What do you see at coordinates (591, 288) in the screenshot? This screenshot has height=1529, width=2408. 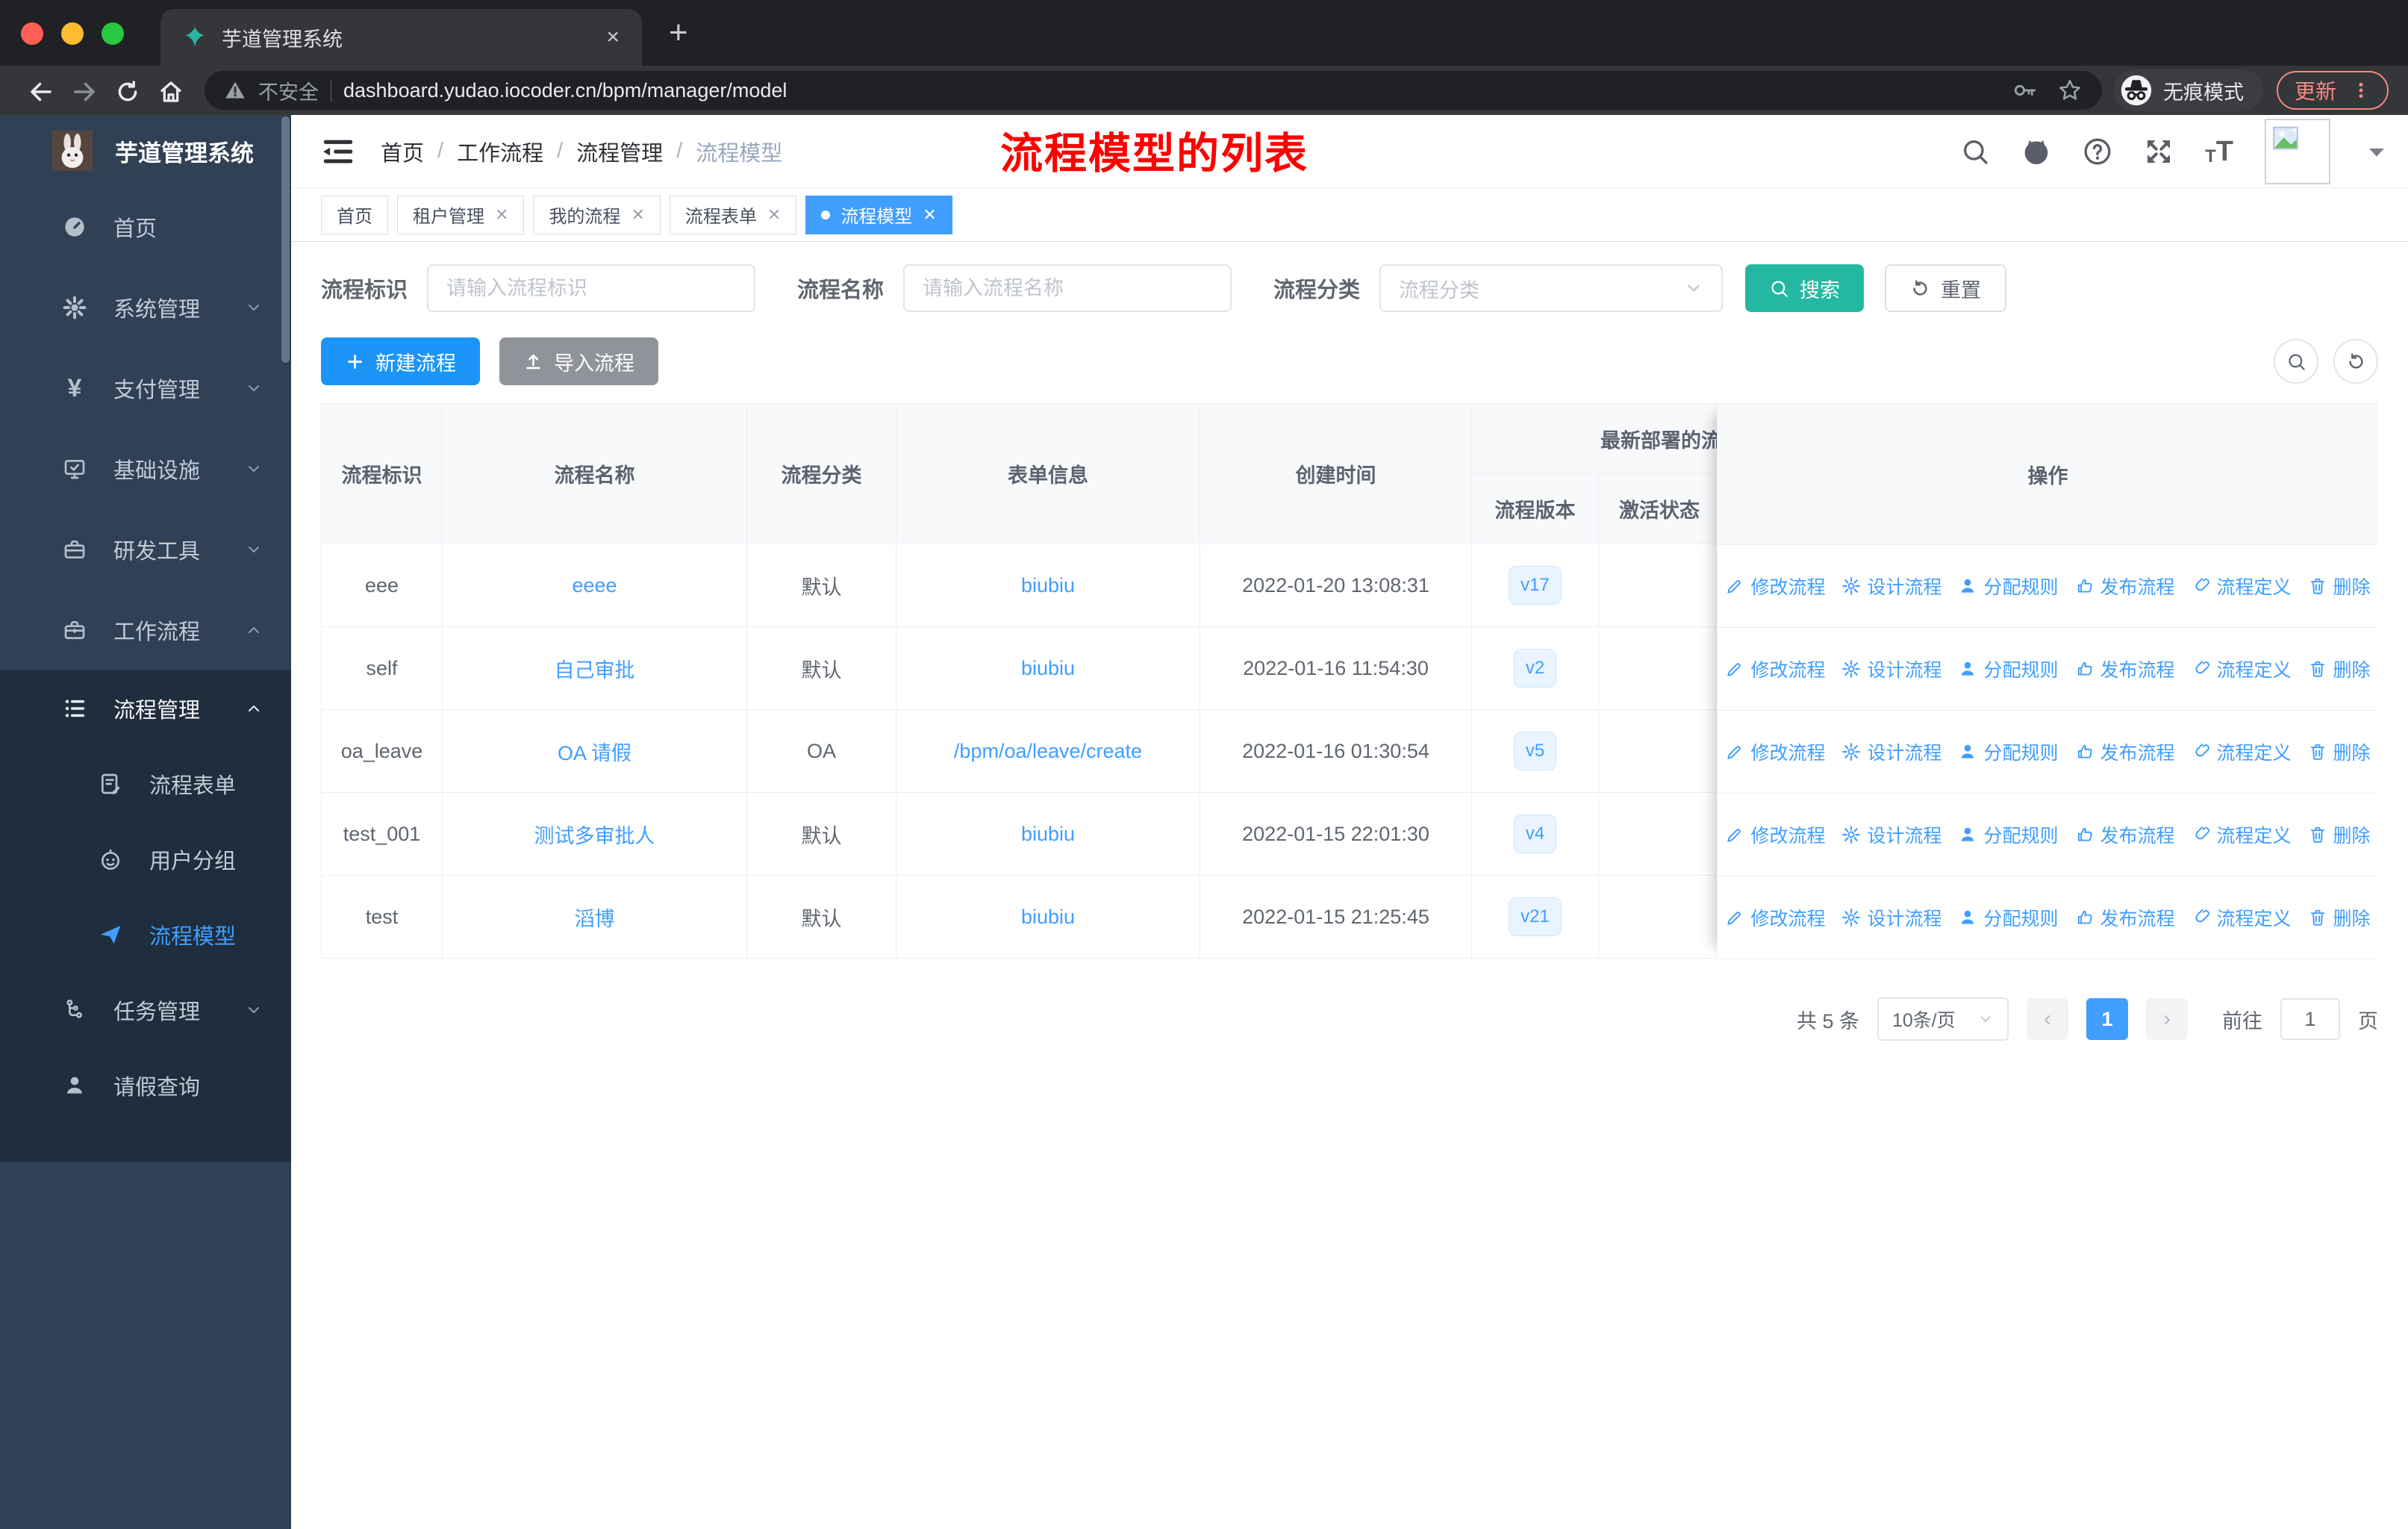 I see `process-key-input` at bounding box center [591, 288].